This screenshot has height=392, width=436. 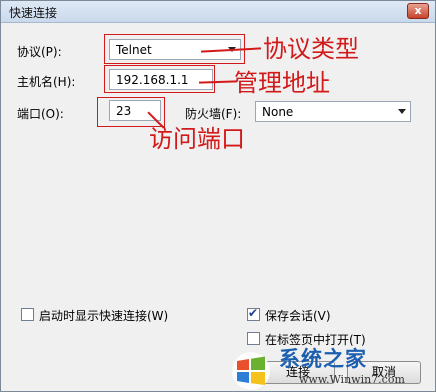 What do you see at coordinates (253, 338) in the screenshot?
I see `open-in-tab-checkbox` at bounding box center [253, 338].